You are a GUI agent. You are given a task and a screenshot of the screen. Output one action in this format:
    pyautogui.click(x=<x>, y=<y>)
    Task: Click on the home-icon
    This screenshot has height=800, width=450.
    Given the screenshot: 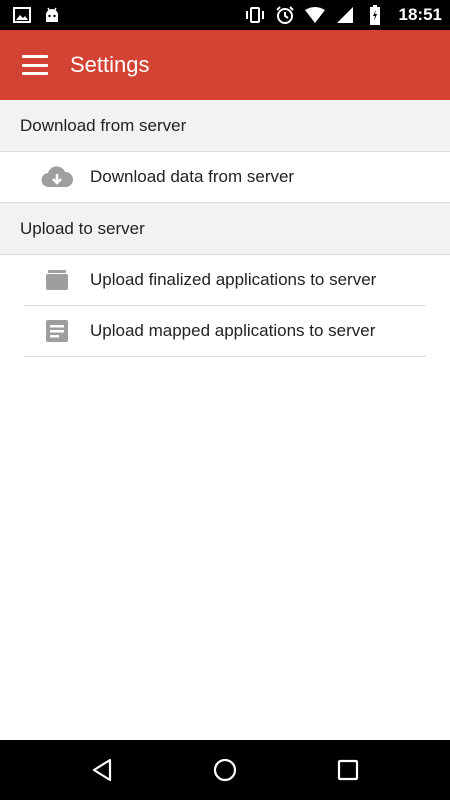 What is the action you would take?
    pyautogui.click(x=225, y=770)
    